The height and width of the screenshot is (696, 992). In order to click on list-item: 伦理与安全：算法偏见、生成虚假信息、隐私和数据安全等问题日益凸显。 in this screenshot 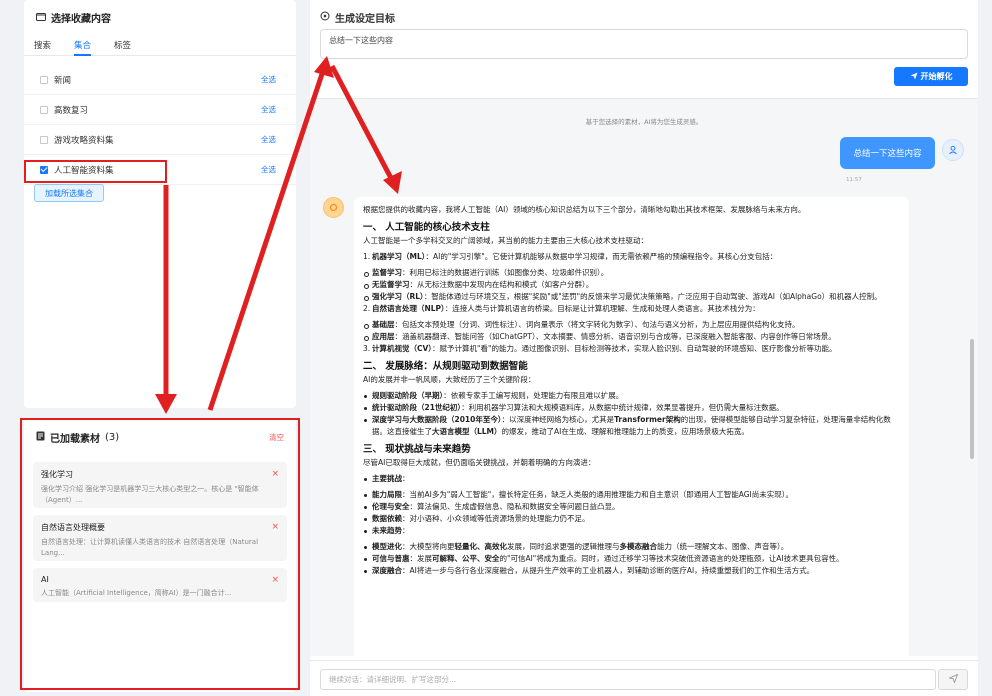, I will do `click(631, 507)`.